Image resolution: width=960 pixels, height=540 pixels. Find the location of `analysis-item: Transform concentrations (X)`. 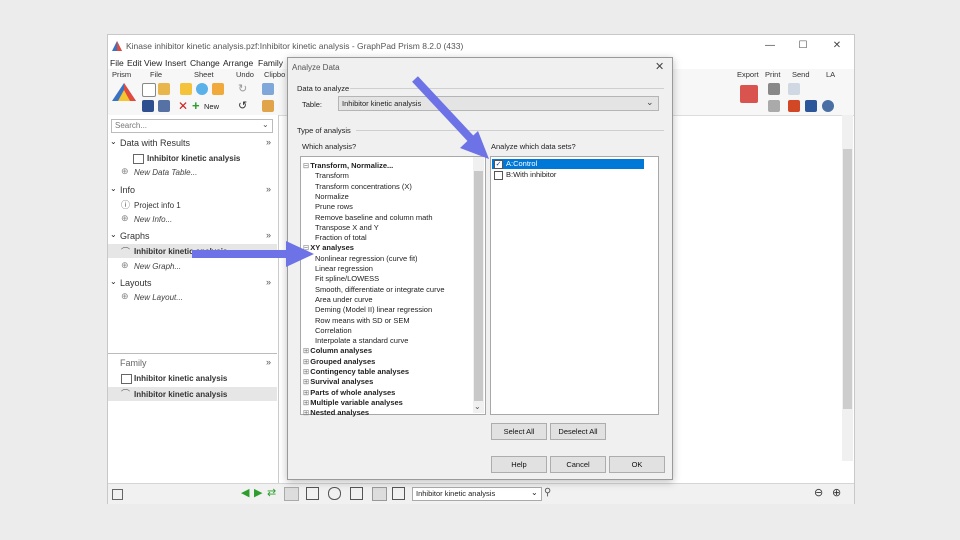

analysis-item: Transform concentrations (X) is located at coordinates (363, 186).